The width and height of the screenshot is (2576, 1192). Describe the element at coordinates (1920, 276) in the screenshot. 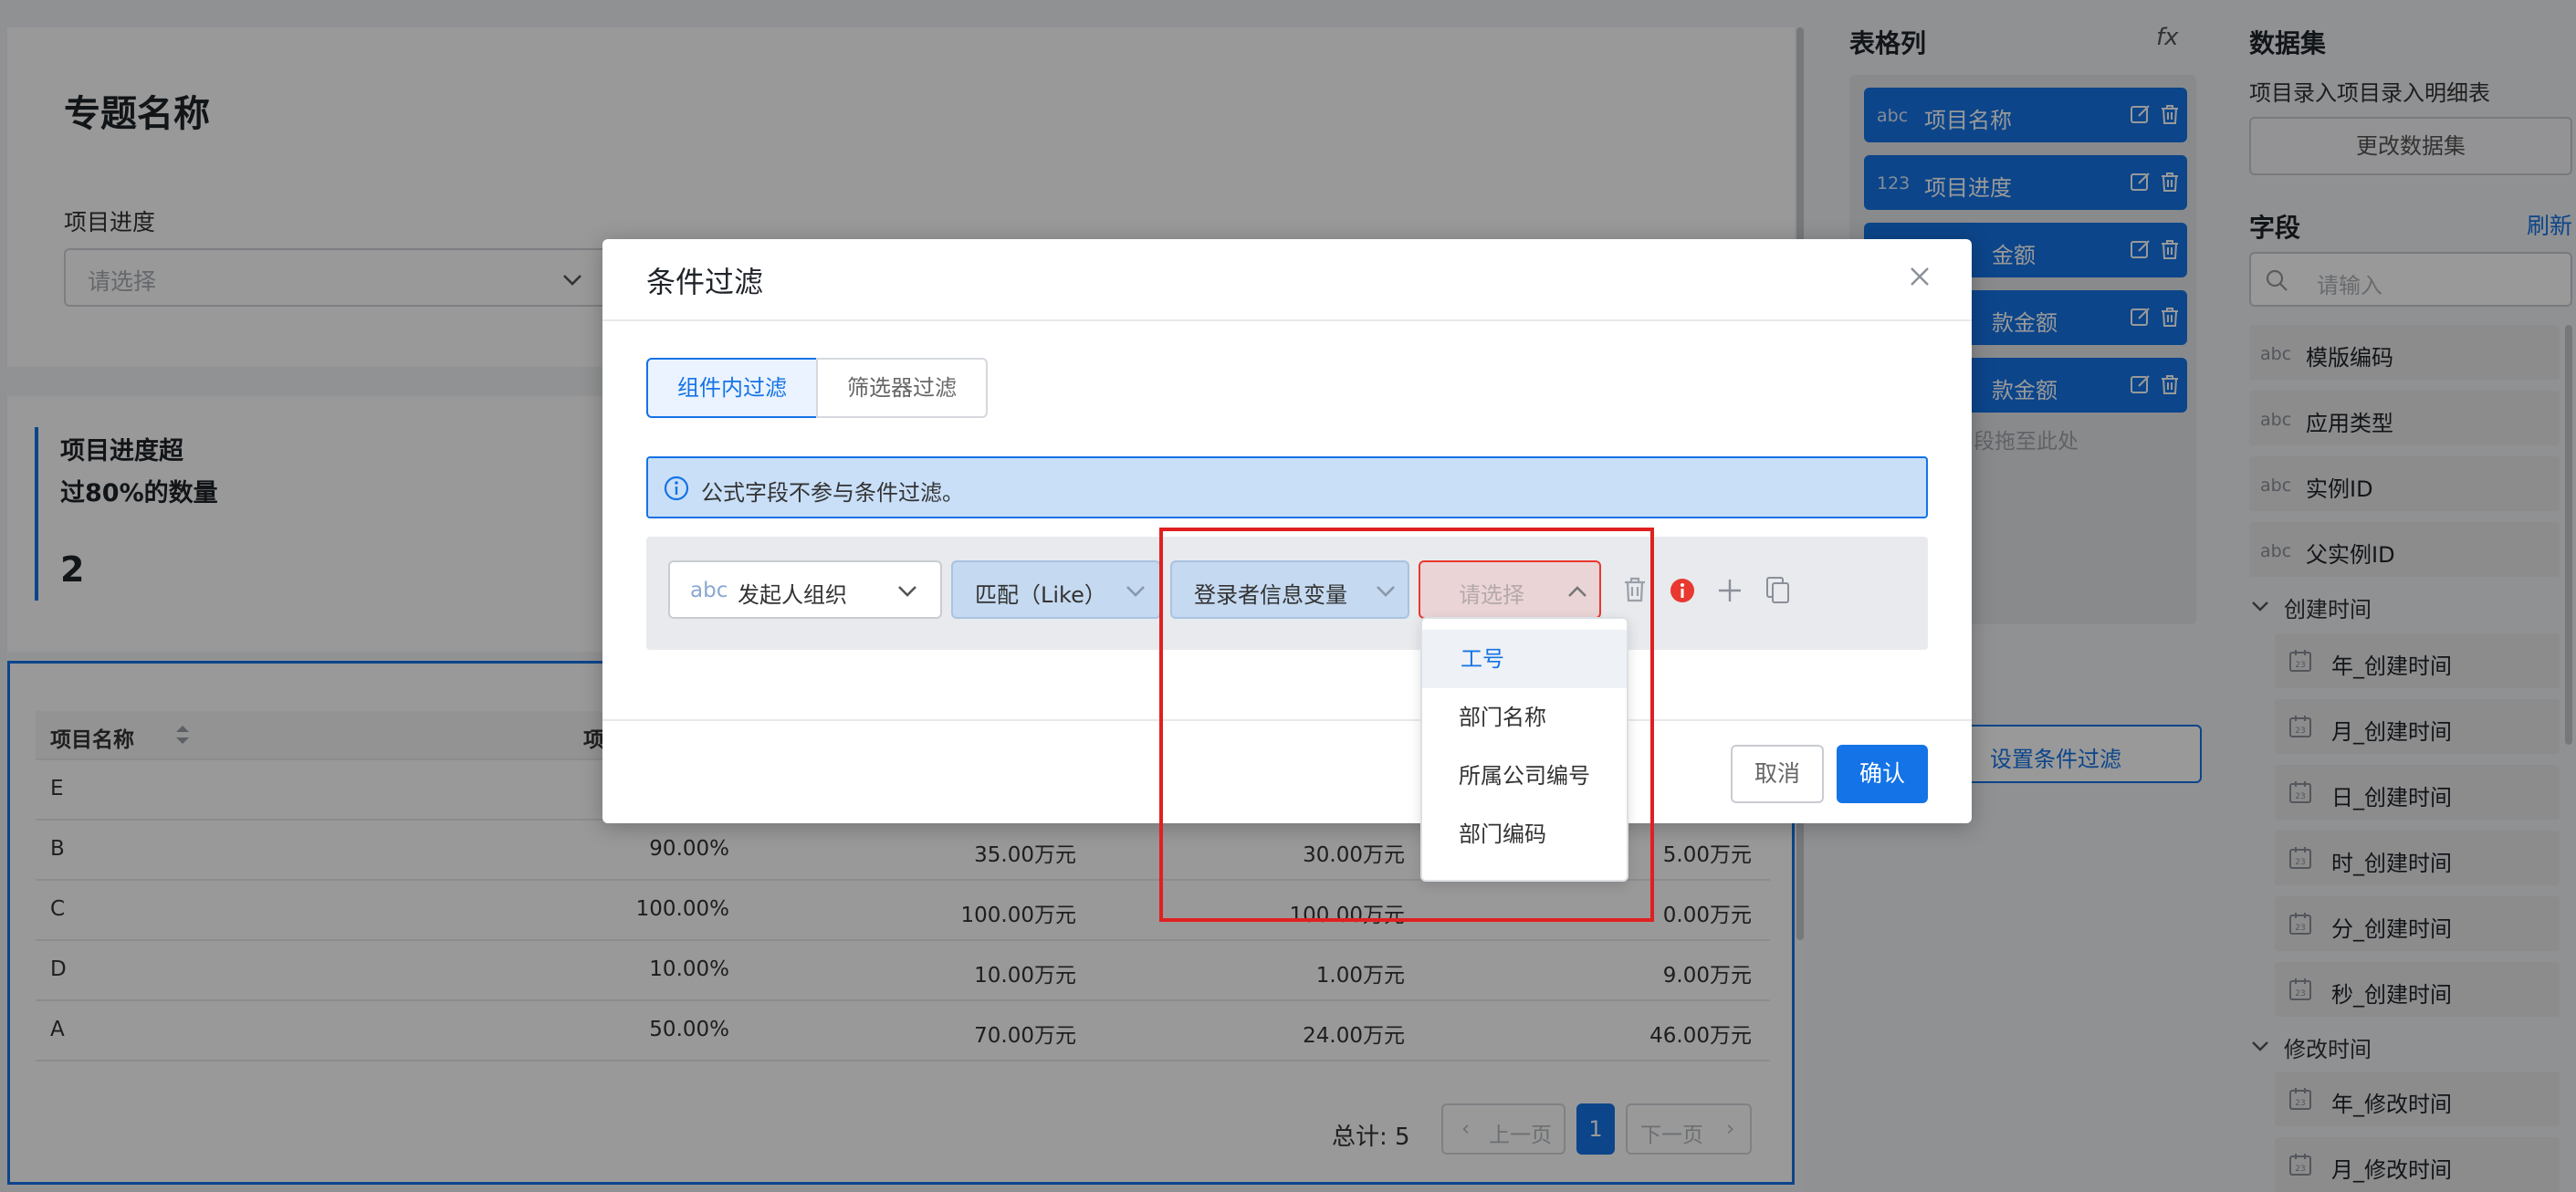

I see `close-icon` at that location.